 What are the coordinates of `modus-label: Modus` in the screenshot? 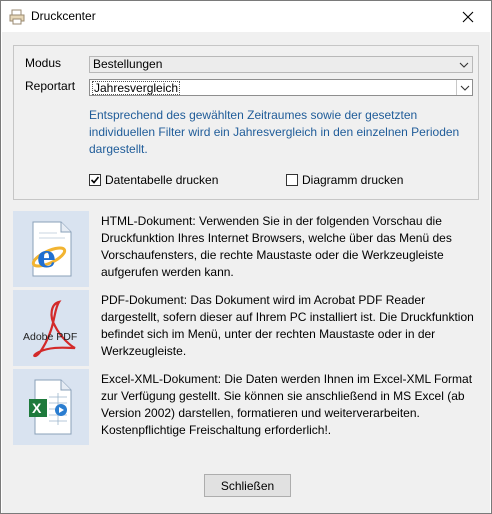 It's located at (43, 63).